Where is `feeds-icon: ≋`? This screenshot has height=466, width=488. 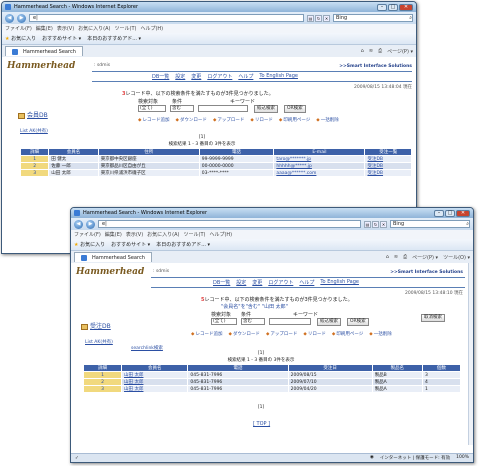 feeds-icon: ≋ is located at coordinates (371, 51).